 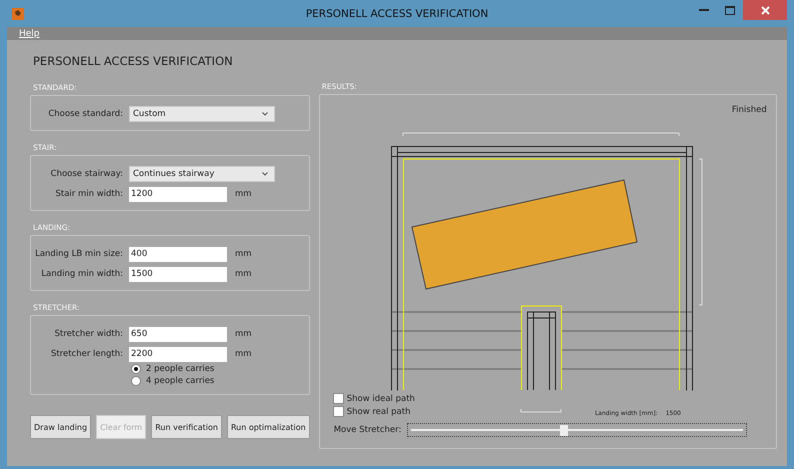 I want to click on dropdown: Continues stairway, so click(x=202, y=174).